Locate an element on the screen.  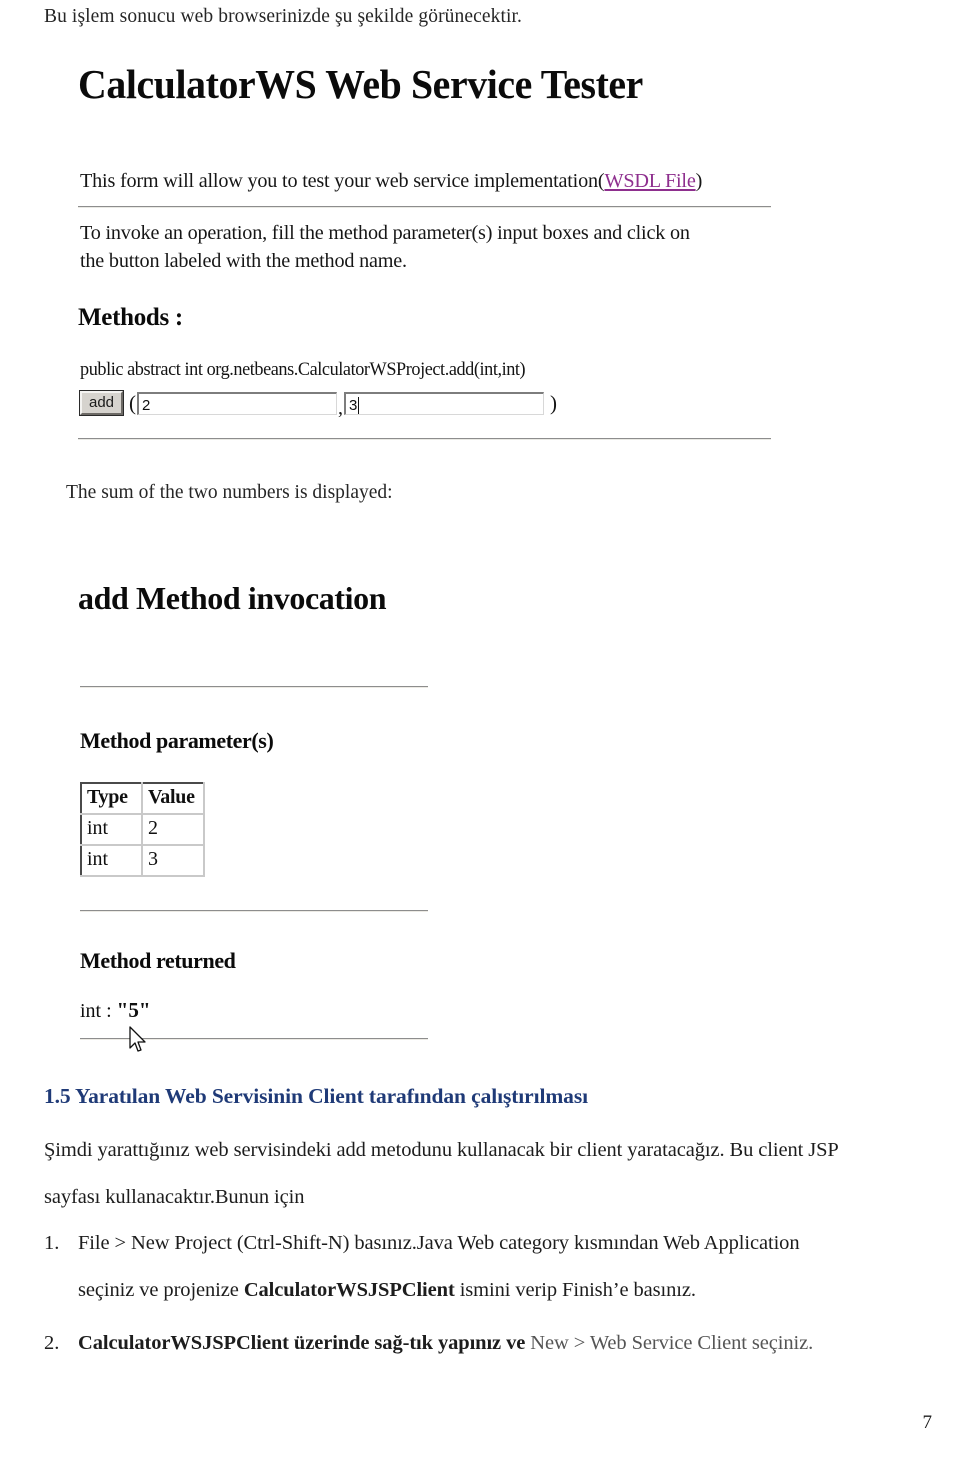
table-header-row: Type Value is located at coordinates (142, 798).